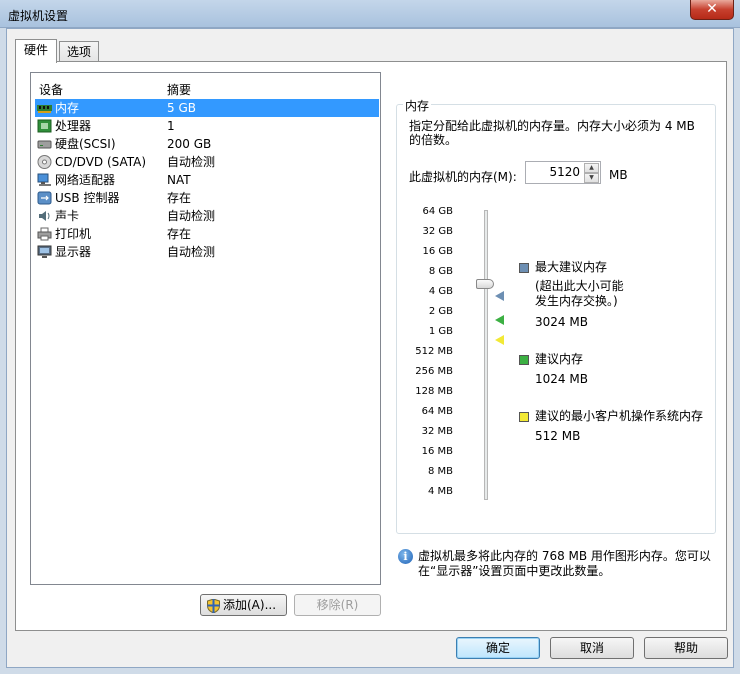 The height and width of the screenshot is (674, 740). Describe the element at coordinates (73, 126) in the screenshot. I see `device-name: 处理器` at that location.